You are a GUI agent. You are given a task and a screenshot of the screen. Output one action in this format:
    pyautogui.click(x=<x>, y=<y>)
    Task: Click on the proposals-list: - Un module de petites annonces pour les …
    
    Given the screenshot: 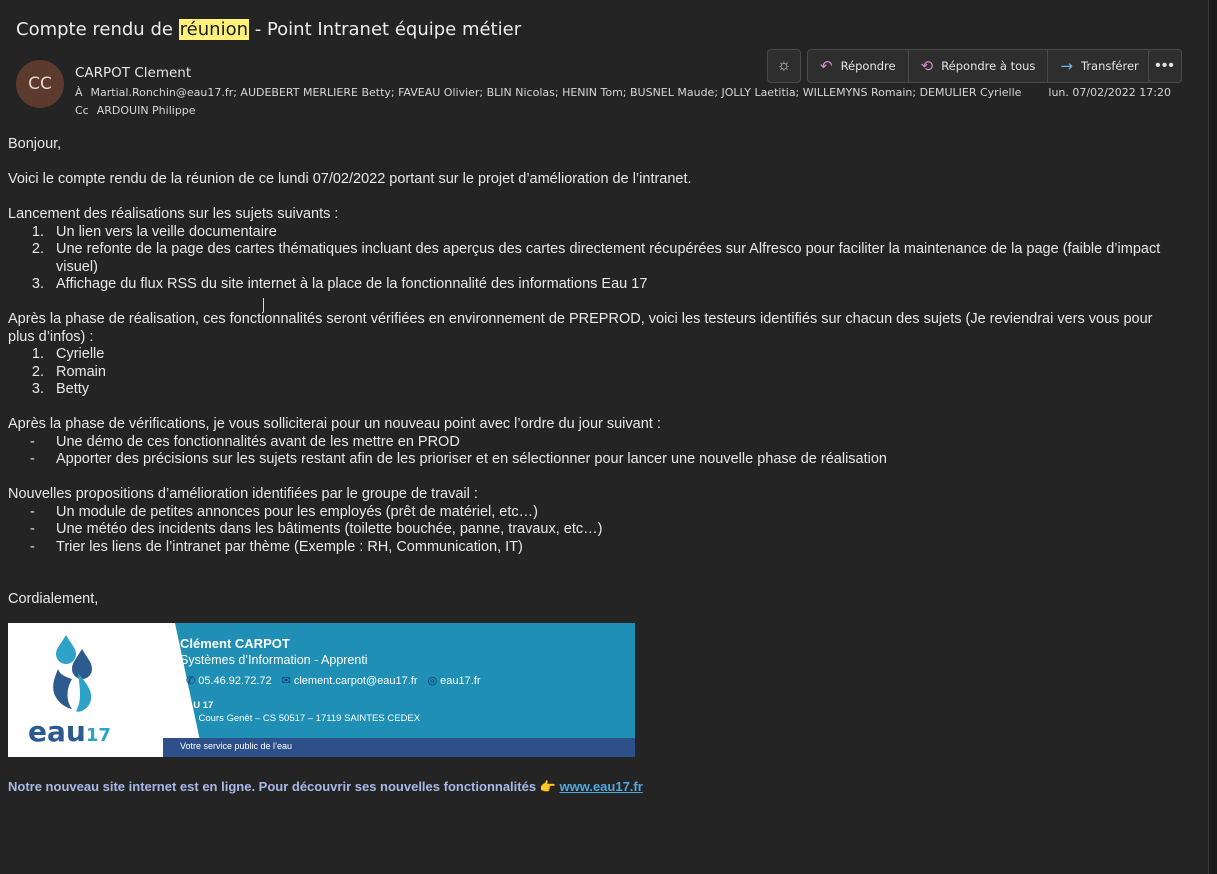 What is the action you would take?
    pyautogui.click(x=588, y=530)
    